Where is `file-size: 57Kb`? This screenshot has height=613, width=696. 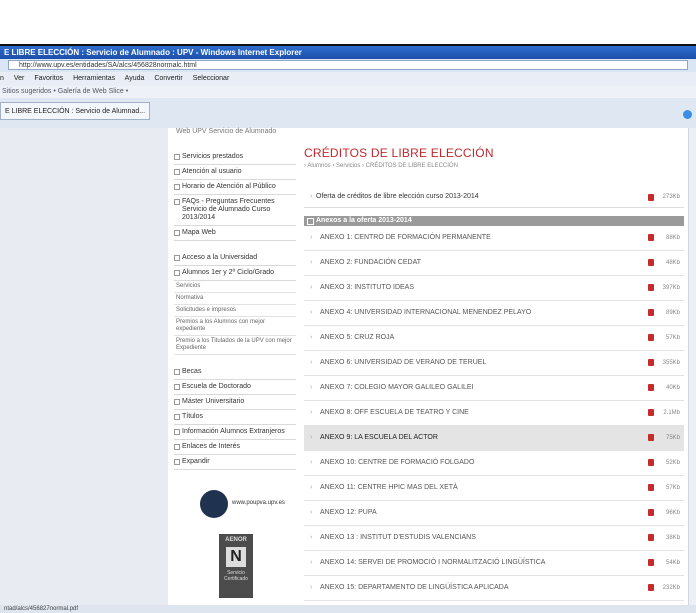
file-size: 57Kb is located at coordinates (672, 488).